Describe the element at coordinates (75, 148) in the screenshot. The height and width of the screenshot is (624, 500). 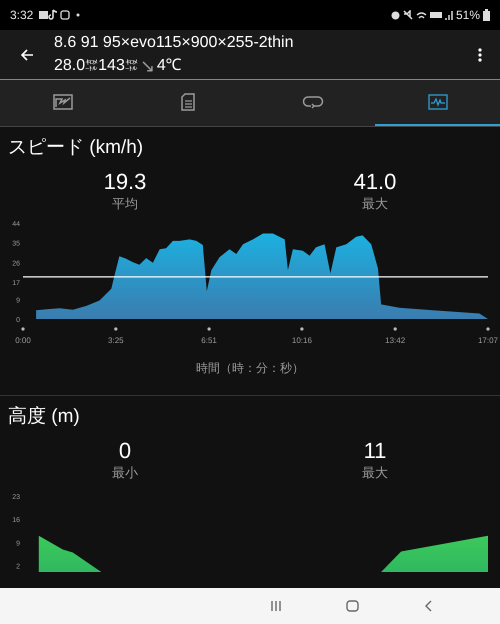
I see `section-title: スピード (km/h)` at that location.